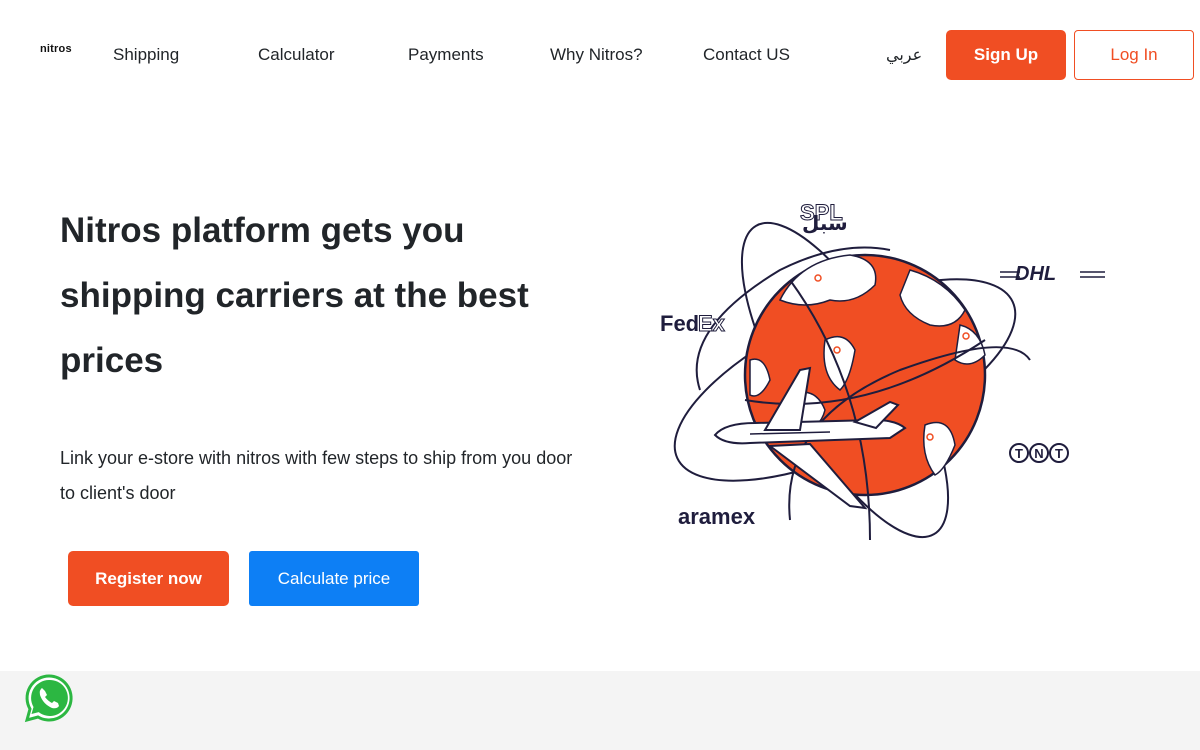  What do you see at coordinates (717, 516) in the screenshot?
I see `aramex-logo: aramex` at bounding box center [717, 516].